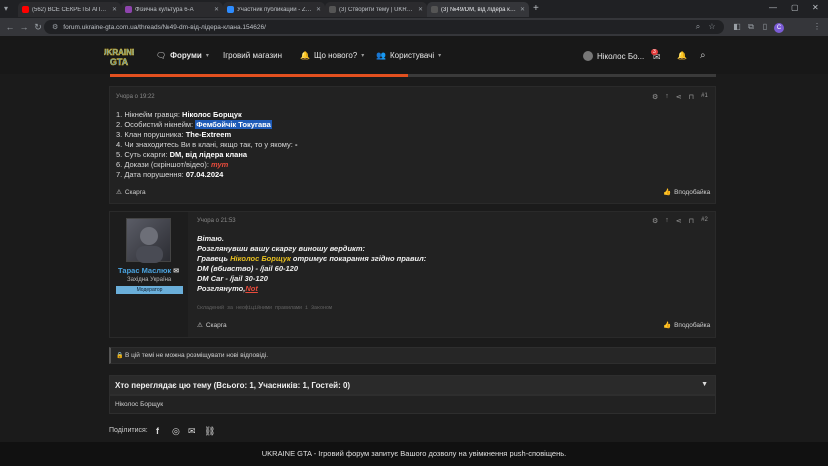 Image resolution: width=828 pixels, height=466 pixels. What do you see at coordinates (161, 55) in the screenshot?
I see `chat-icon: 🗨` at bounding box center [161, 55].